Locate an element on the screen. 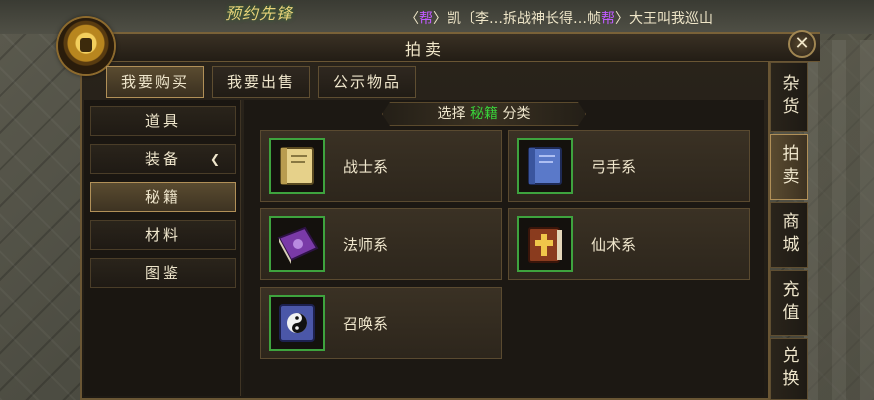 Image resolution: width=874 pixels, height=400 pixels. category-label: 材料 is located at coordinates (162, 235).